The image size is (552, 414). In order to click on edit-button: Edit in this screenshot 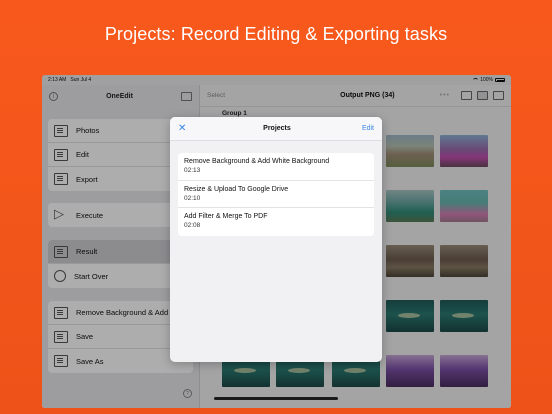, I will do `click(368, 128)`.